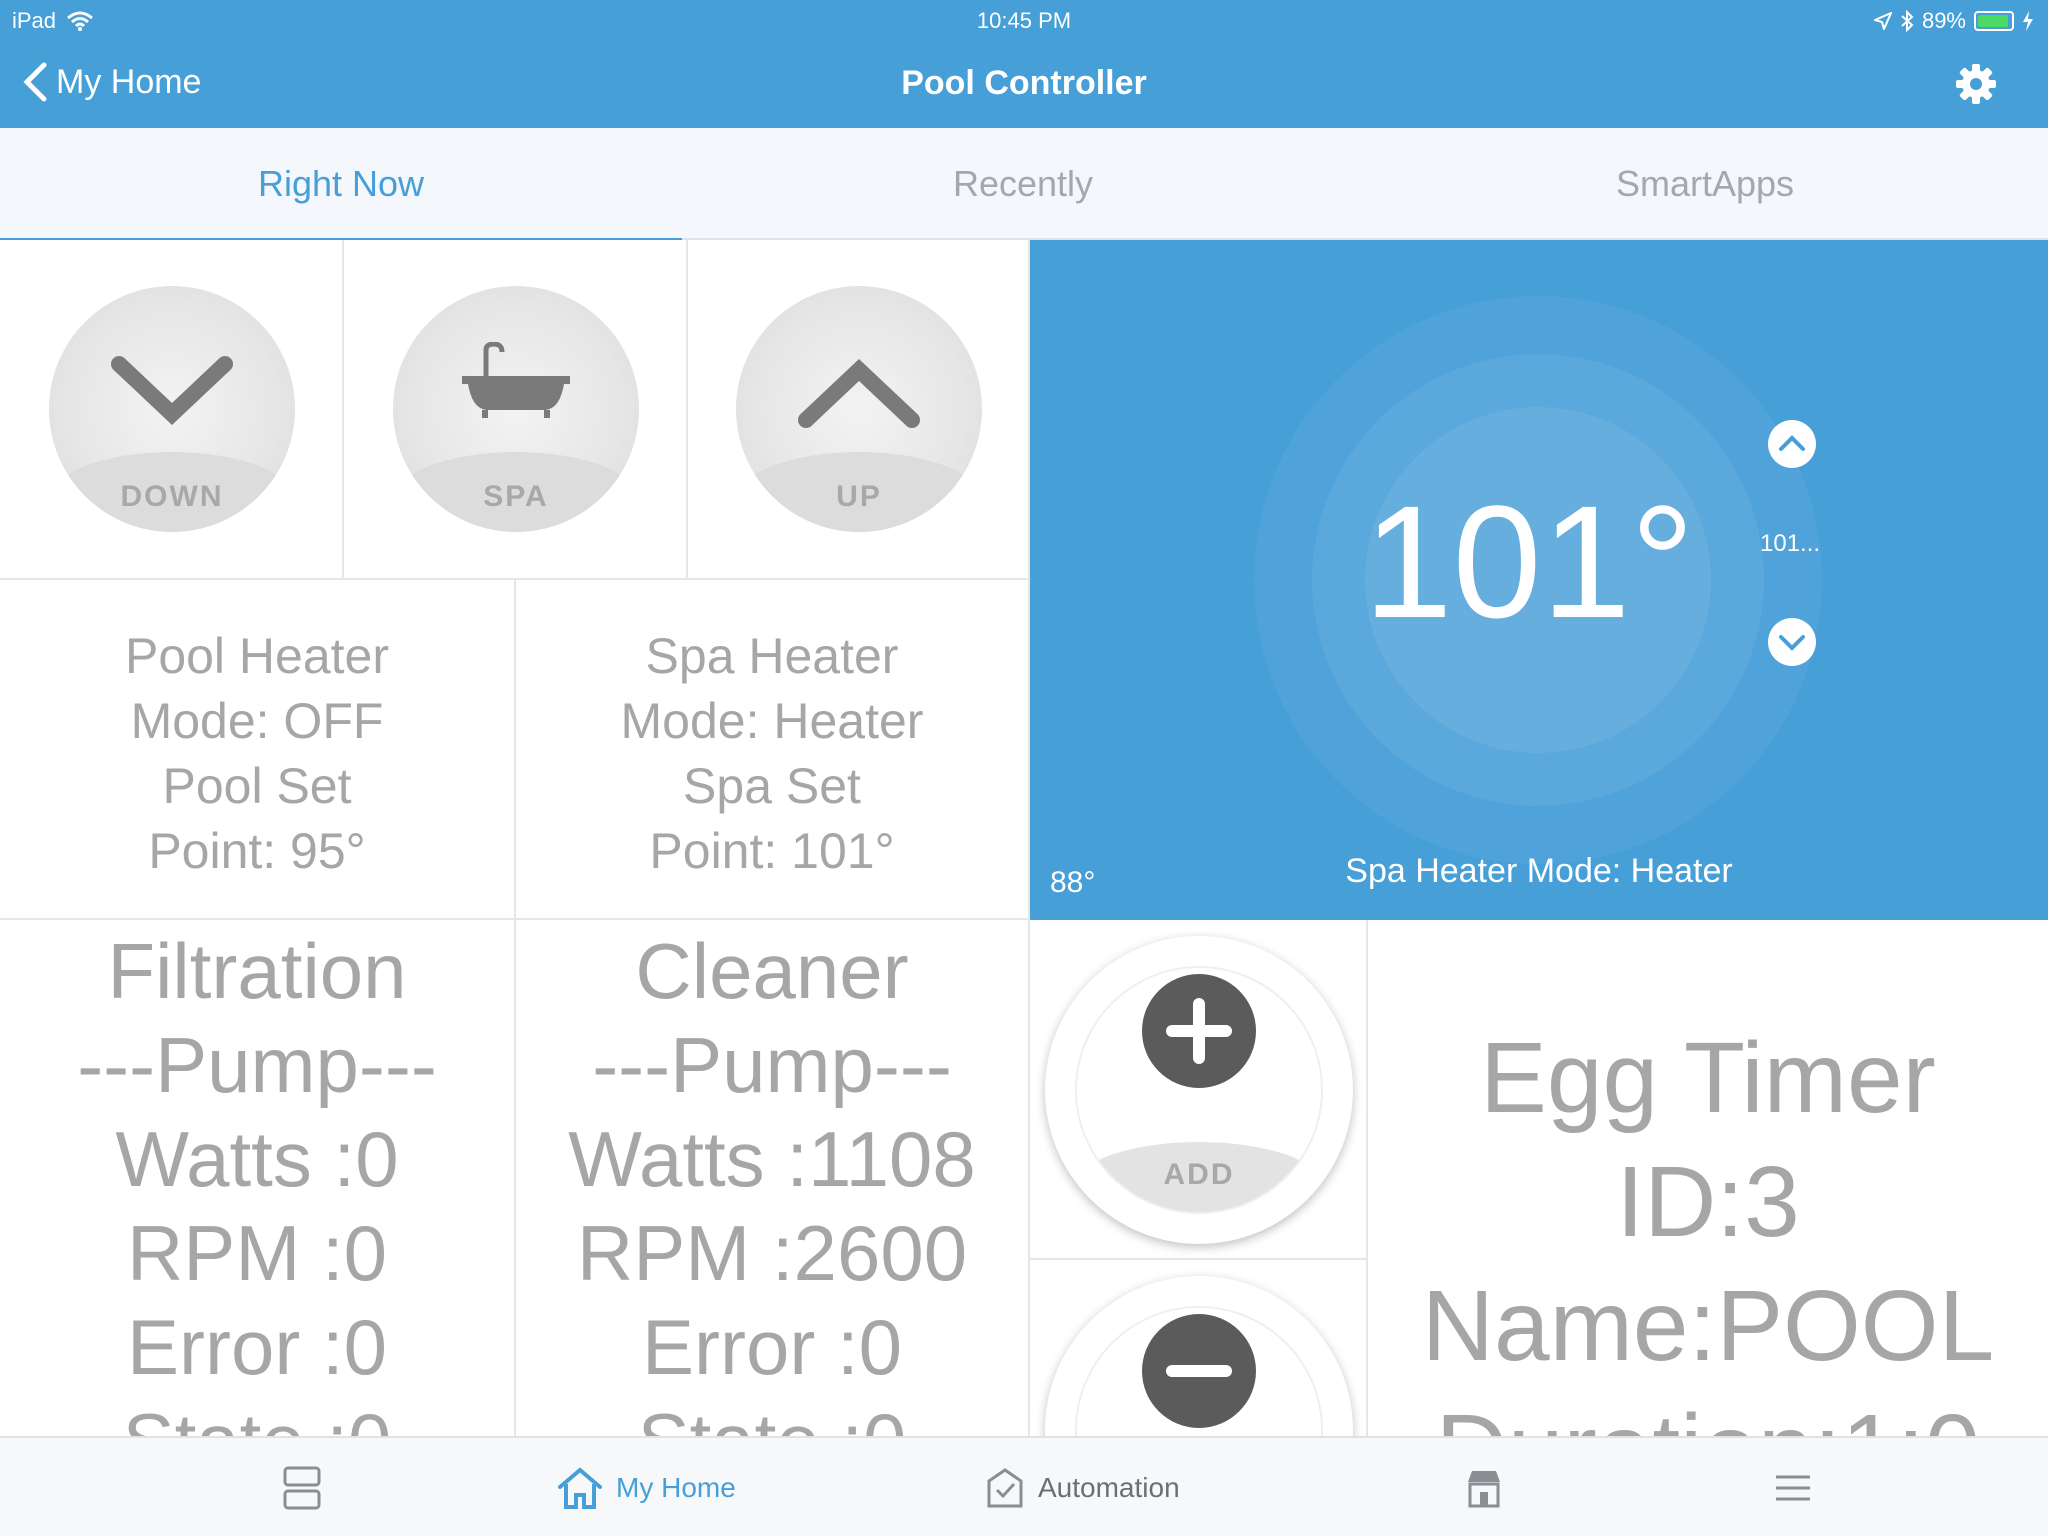 This screenshot has height=1536, width=2048. Describe the element at coordinates (772, 786) in the screenshot. I see `spa-set-label: Spa Set` at that location.